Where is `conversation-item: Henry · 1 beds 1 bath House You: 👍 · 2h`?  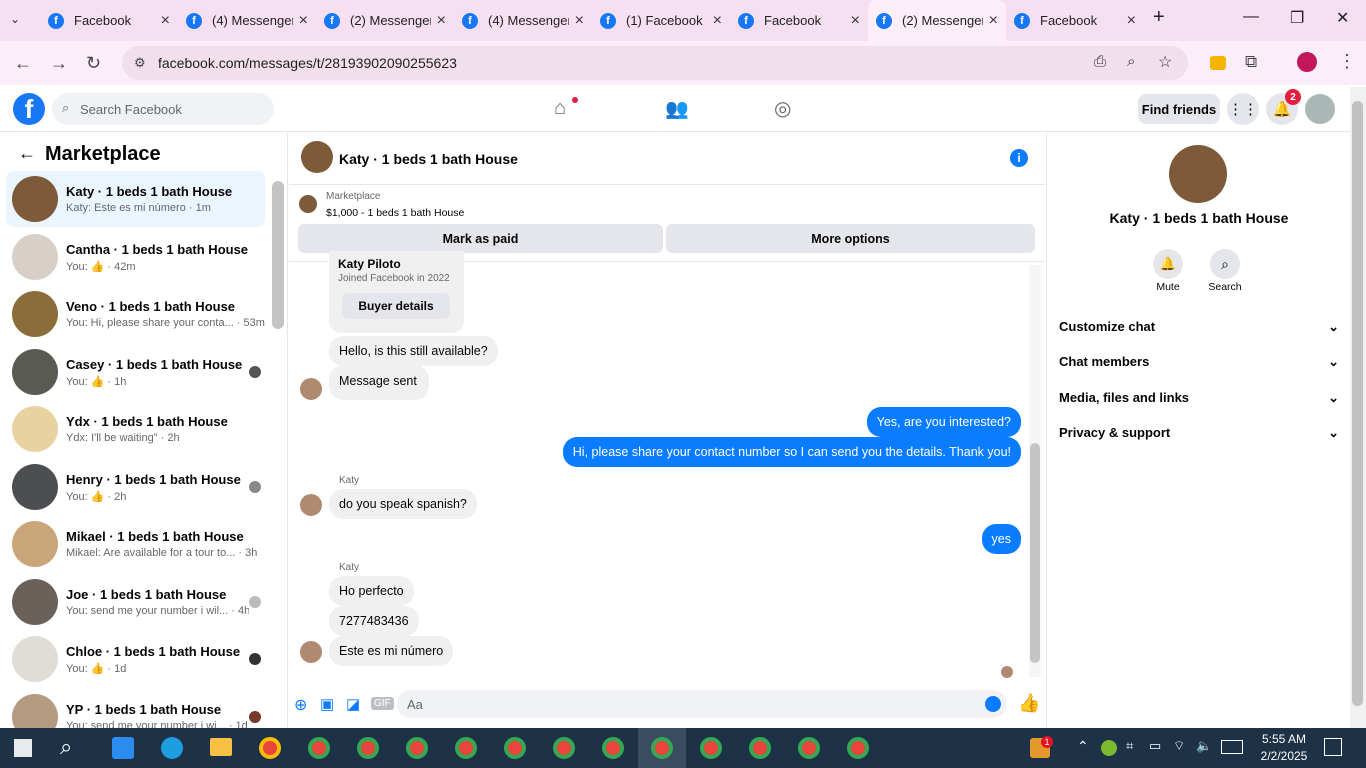
conversation-item: Henry · 1 beds 1 bath House You: 👍 · 2h is located at coordinates (135, 487).